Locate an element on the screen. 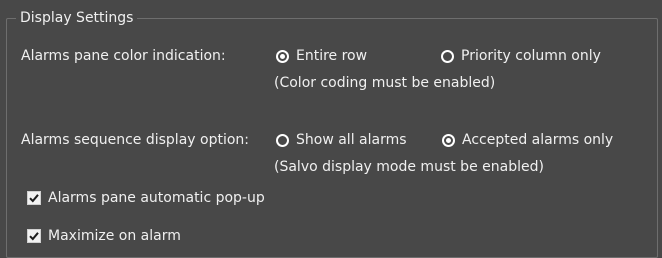  radio-show-all-alarms: Show all alarms is located at coordinates (341, 140).